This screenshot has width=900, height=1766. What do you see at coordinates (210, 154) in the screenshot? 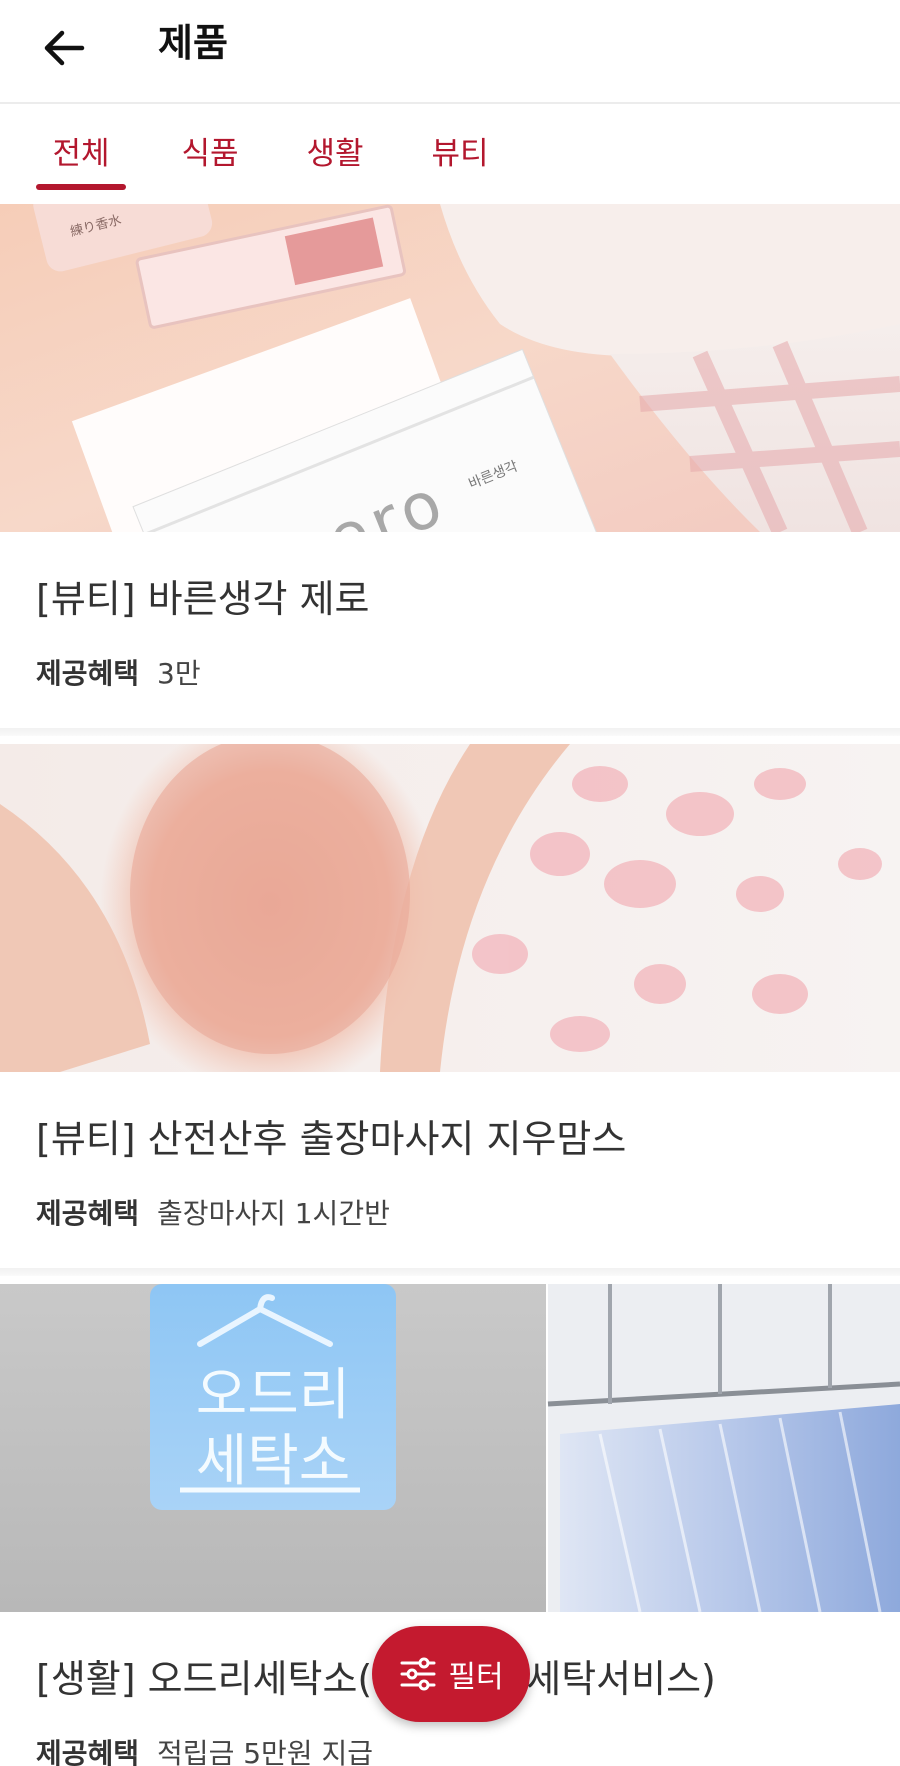
I see `tab-label: 식품` at bounding box center [210, 154].